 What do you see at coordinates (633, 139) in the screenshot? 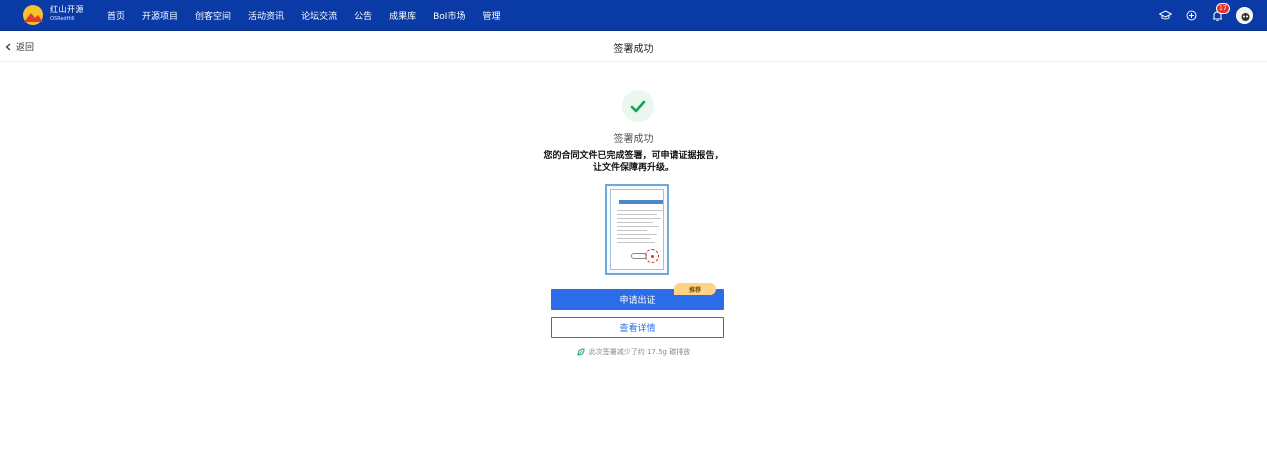
I see `success-title: 签署成功` at bounding box center [633, 139].